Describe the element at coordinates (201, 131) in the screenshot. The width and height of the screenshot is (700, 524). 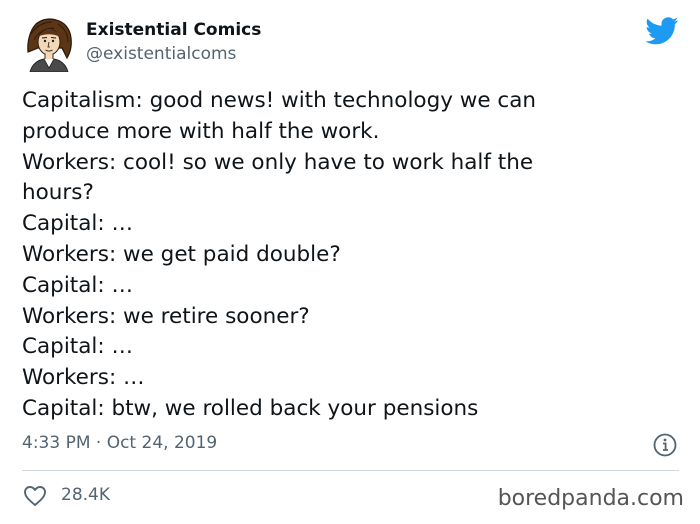
I see `tweet-line: produce more with half the work.` at that location.